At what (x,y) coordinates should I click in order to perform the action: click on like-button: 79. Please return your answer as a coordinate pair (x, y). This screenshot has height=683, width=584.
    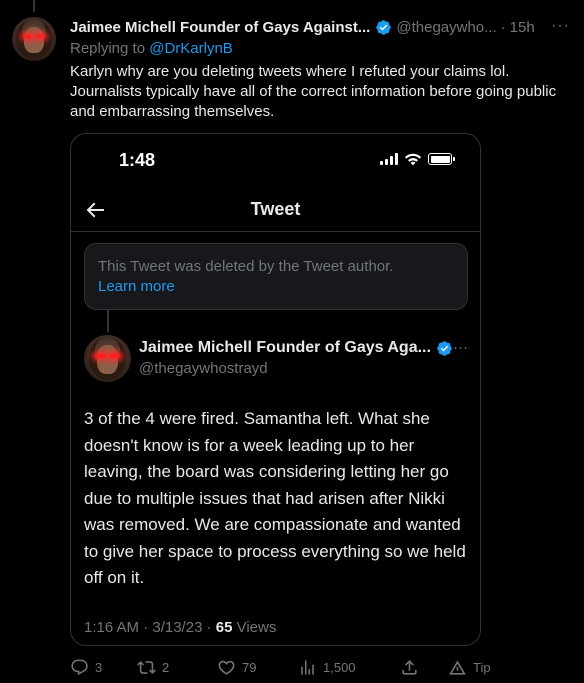
    Looking at the image, I should click on (236, 667).